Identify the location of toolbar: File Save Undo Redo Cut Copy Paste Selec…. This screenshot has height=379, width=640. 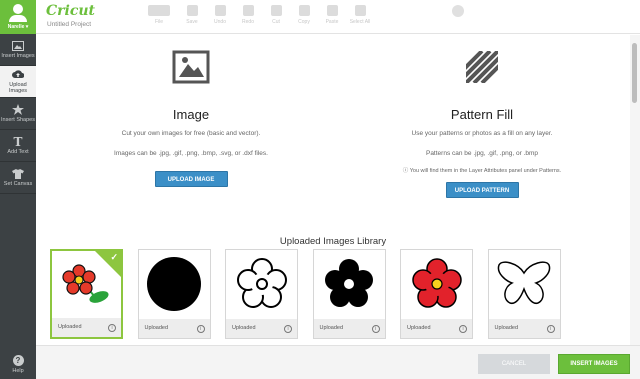
(306, 15).